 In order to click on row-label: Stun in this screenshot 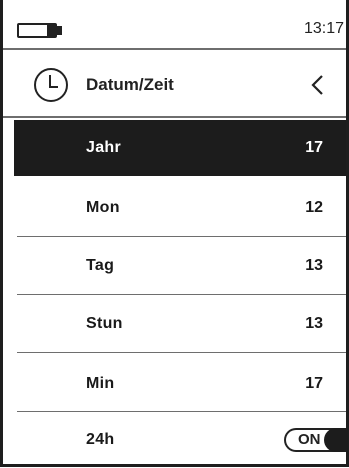, I will do `click(104, 323)`.